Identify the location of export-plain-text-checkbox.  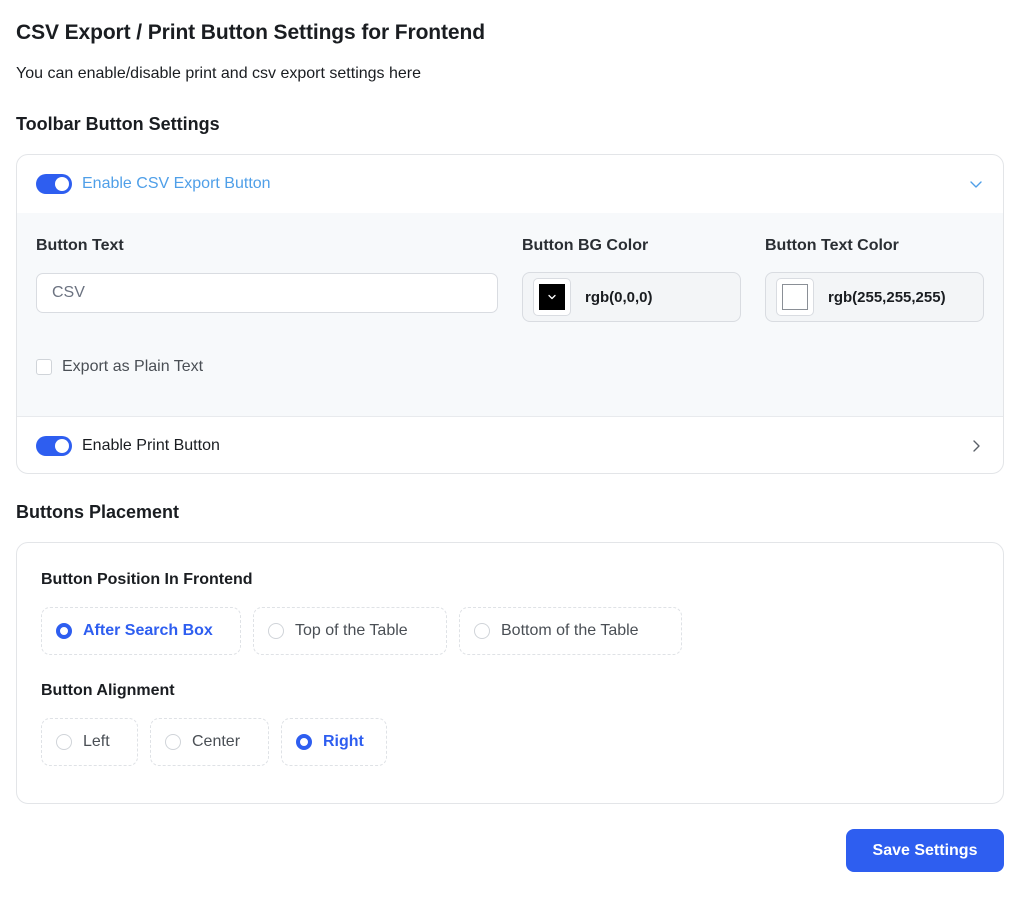
(44, 367).